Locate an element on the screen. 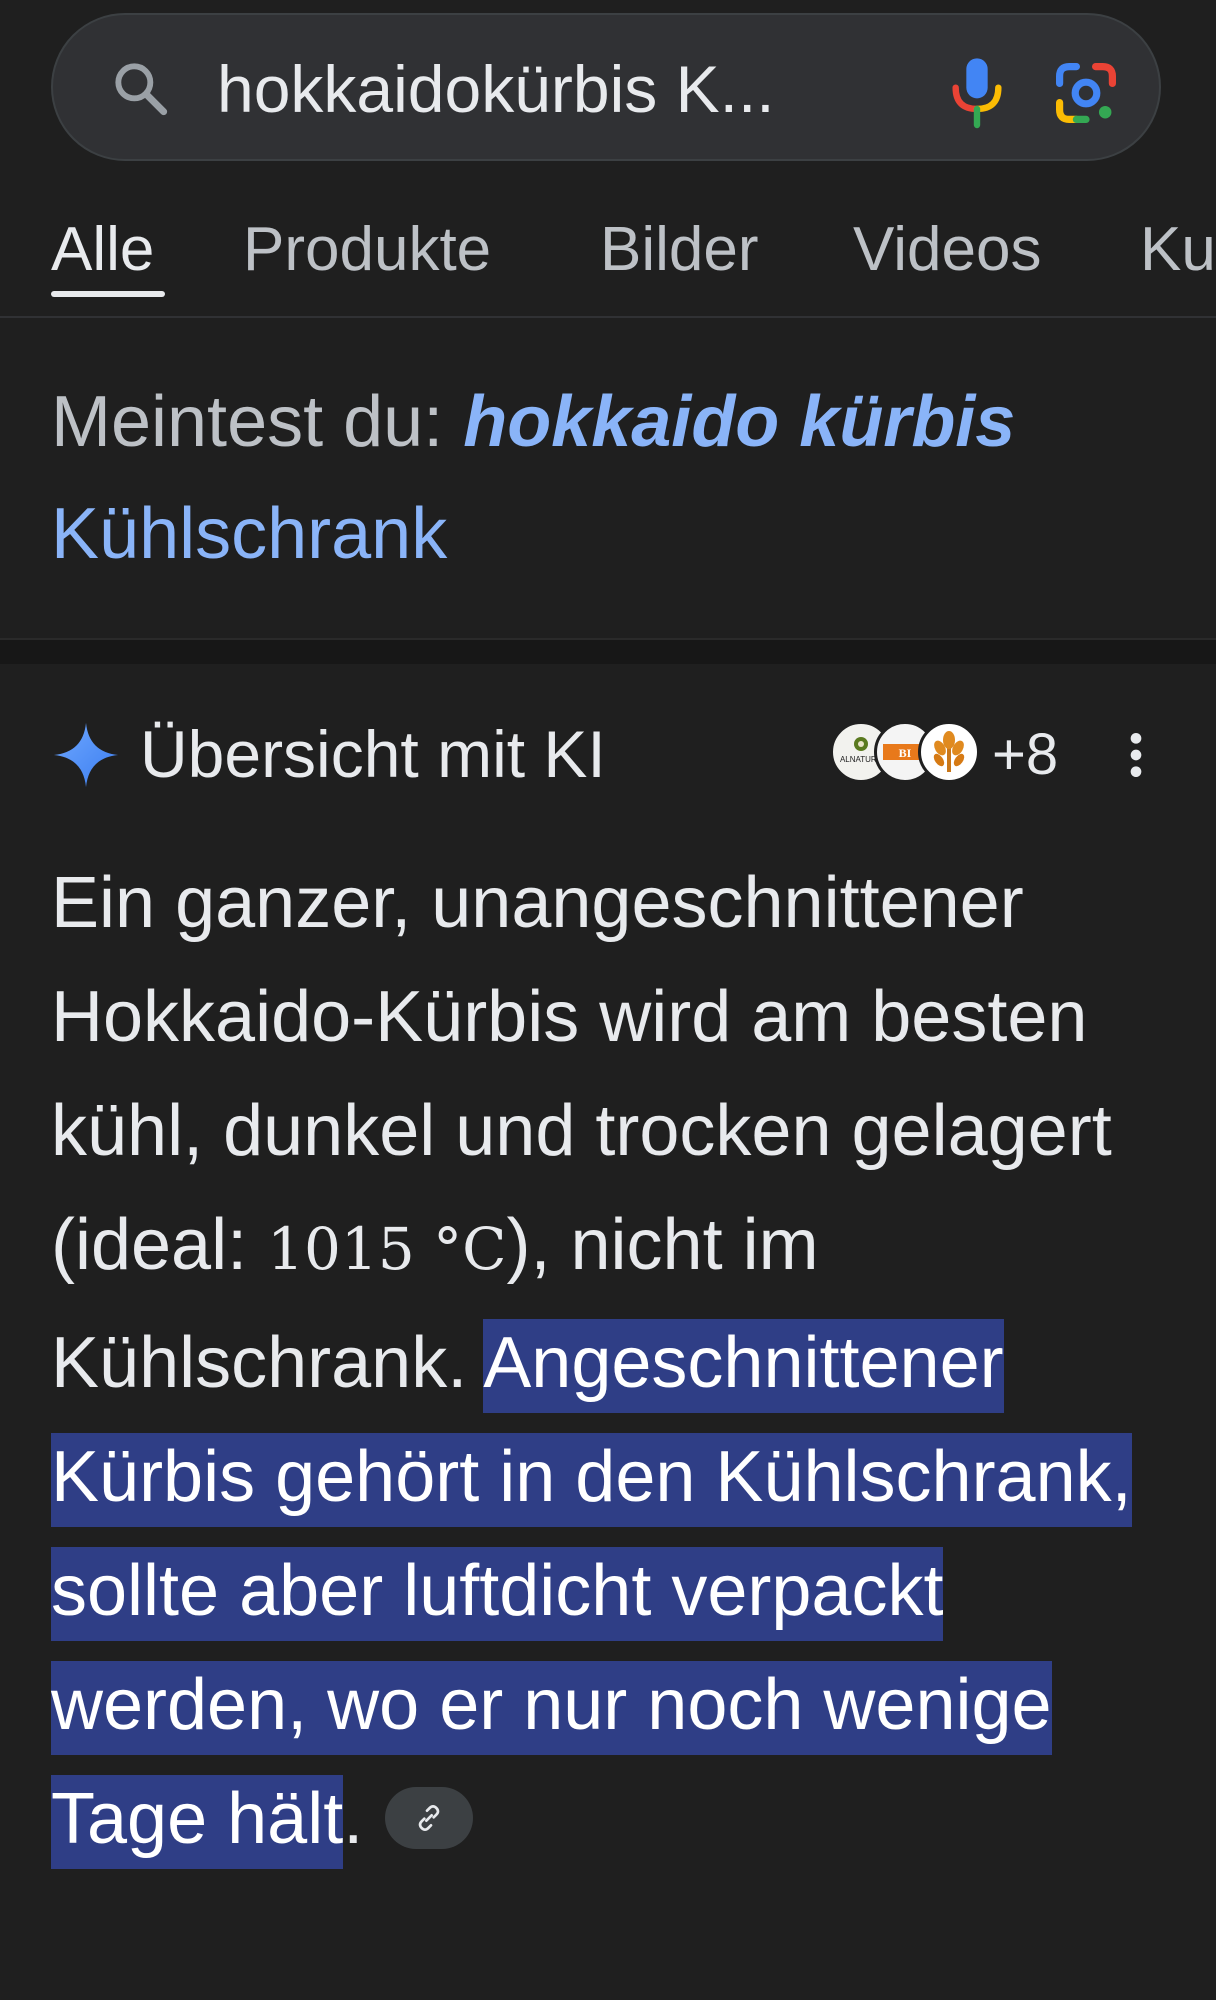 This screenshot has height=2000, width=1216. link-icon is located at coordinates (429, 1817).